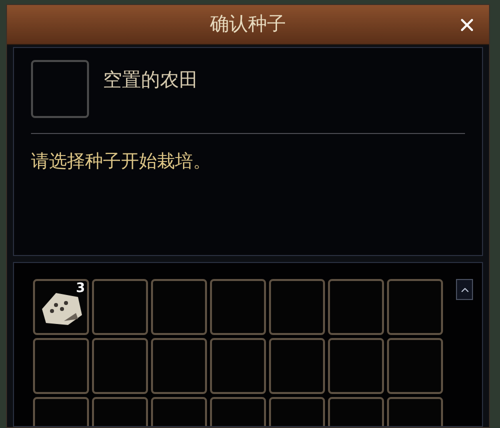  Describe the element at coordinates (60, 89) in the screenshot. I see `farm-slot` at that location.